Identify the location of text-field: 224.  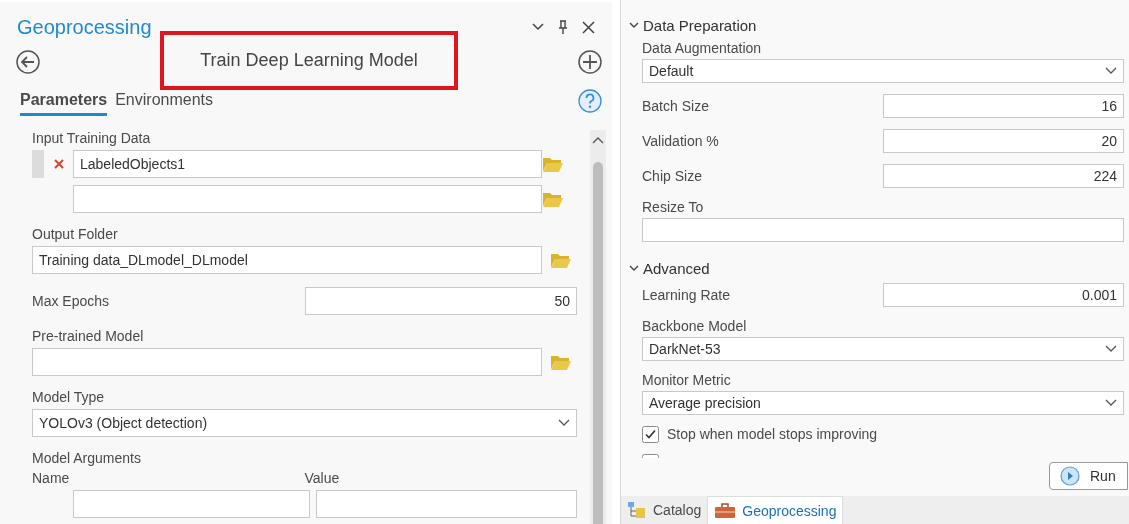
(1003, 176).